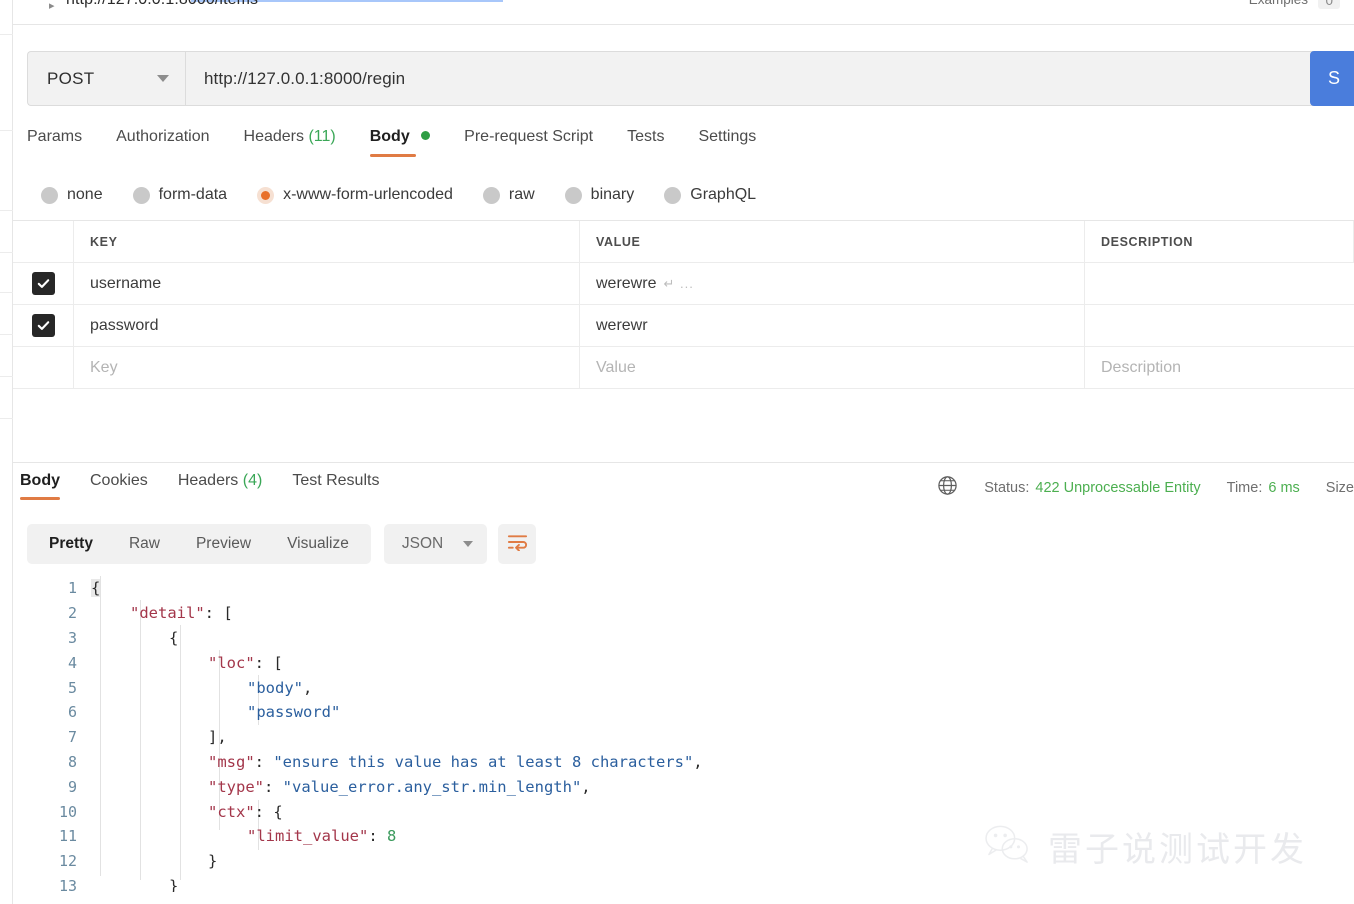  Describe the element at coordinates (626, 284) in the screenshot. I see `row-value: werewre` at that location.